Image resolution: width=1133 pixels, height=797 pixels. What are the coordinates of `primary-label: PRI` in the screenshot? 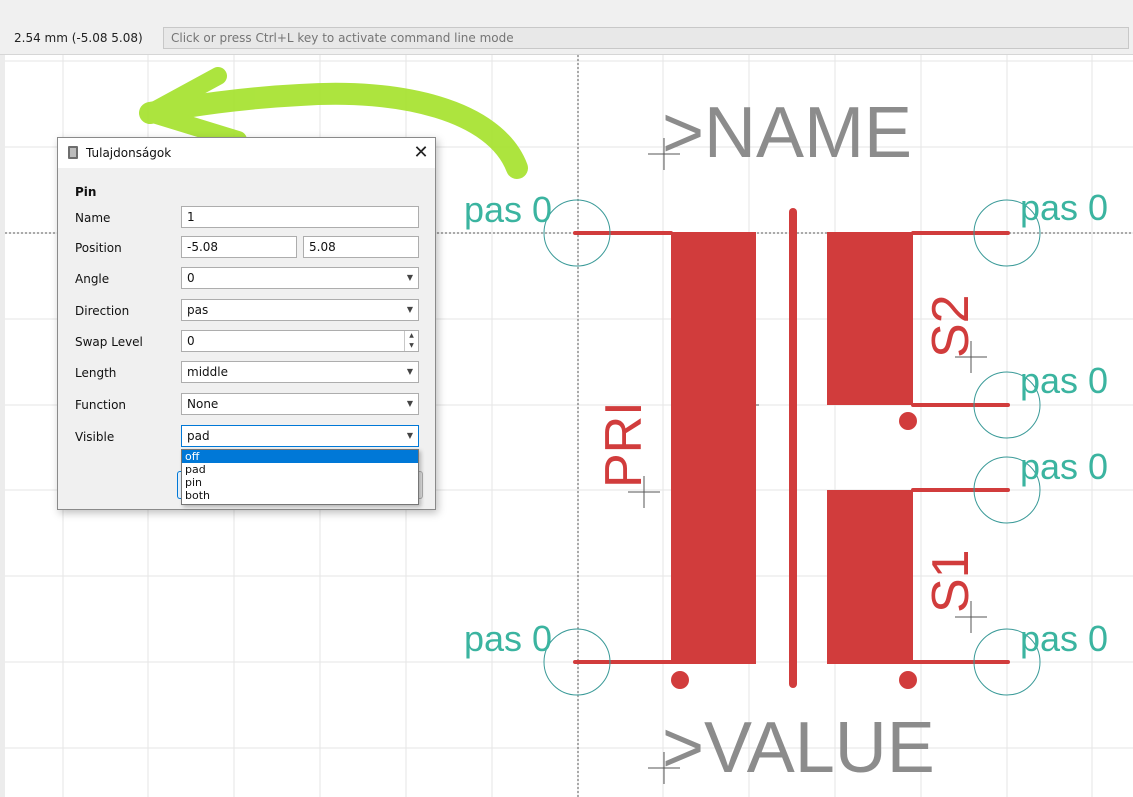 It's located at (624, 444).